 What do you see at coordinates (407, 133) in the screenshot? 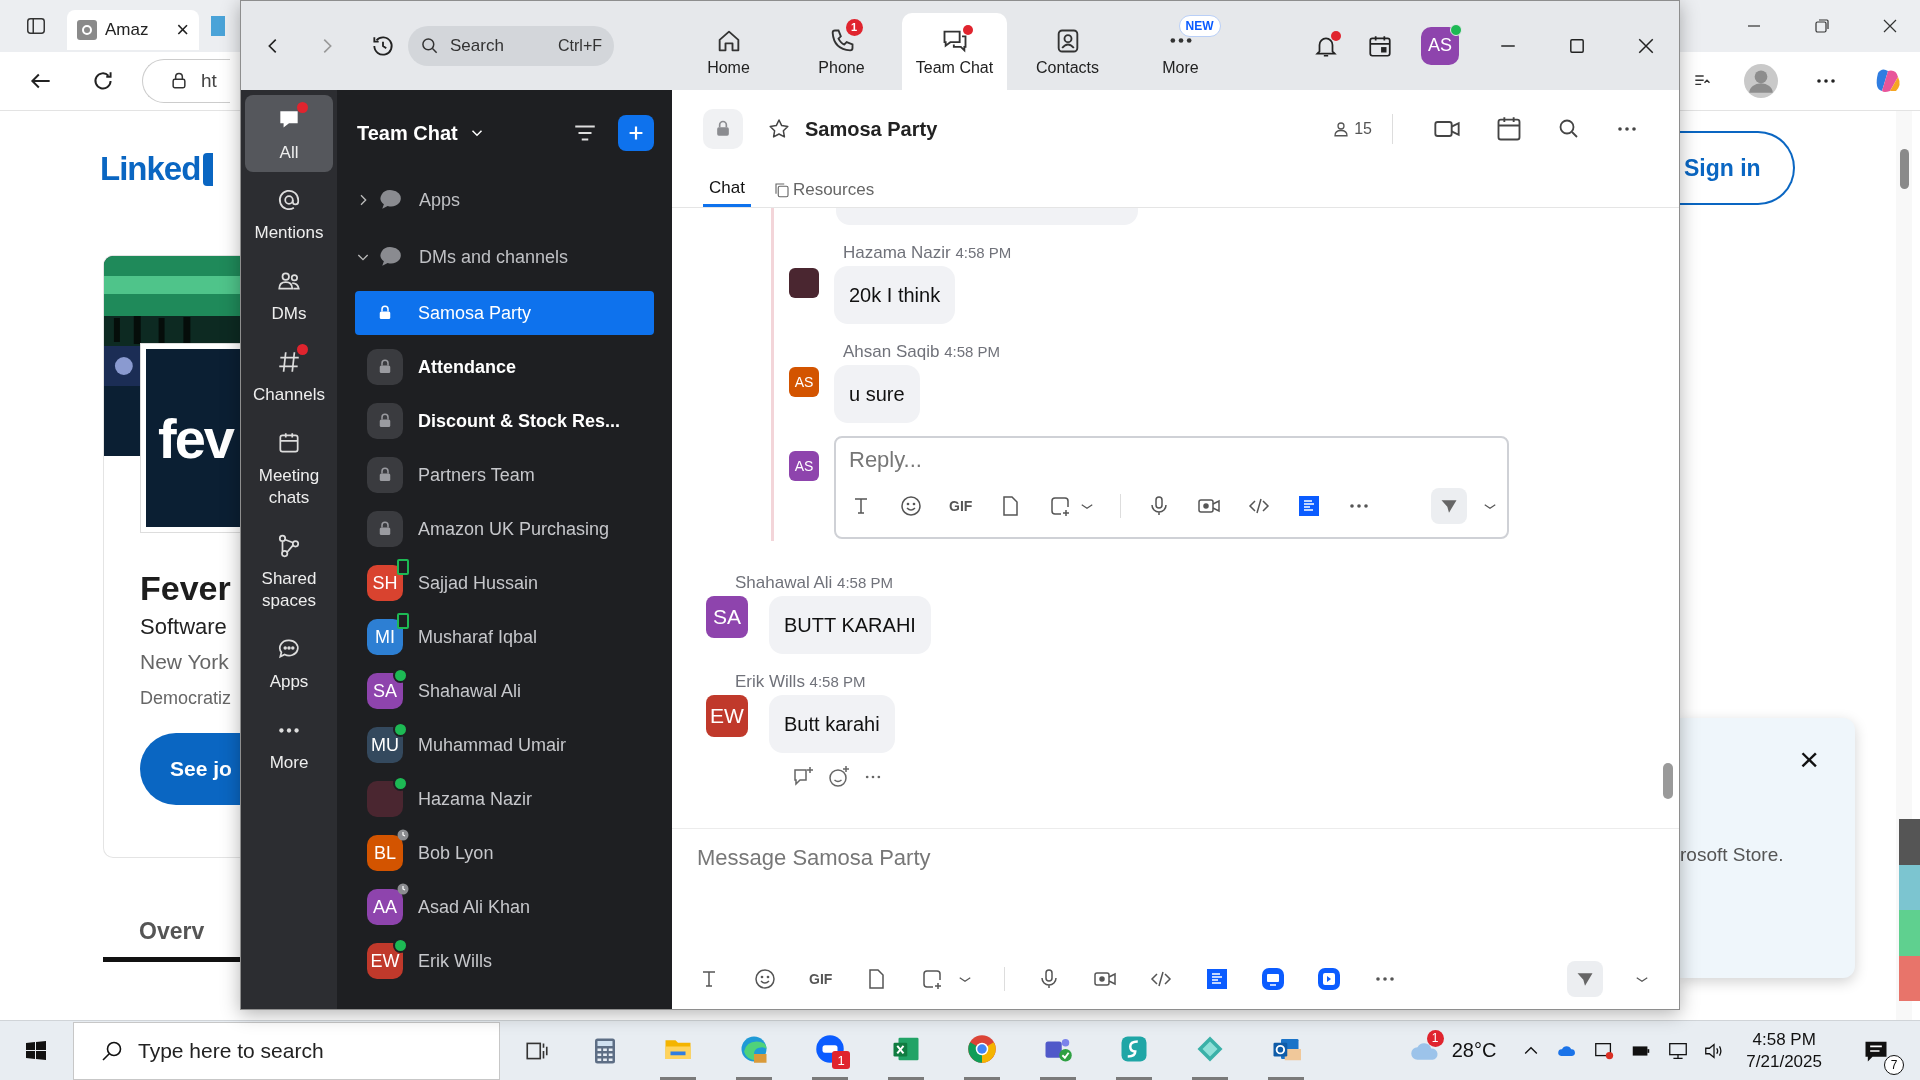
I see `panel-title: Team Chat` at bounding box center [407, 133].